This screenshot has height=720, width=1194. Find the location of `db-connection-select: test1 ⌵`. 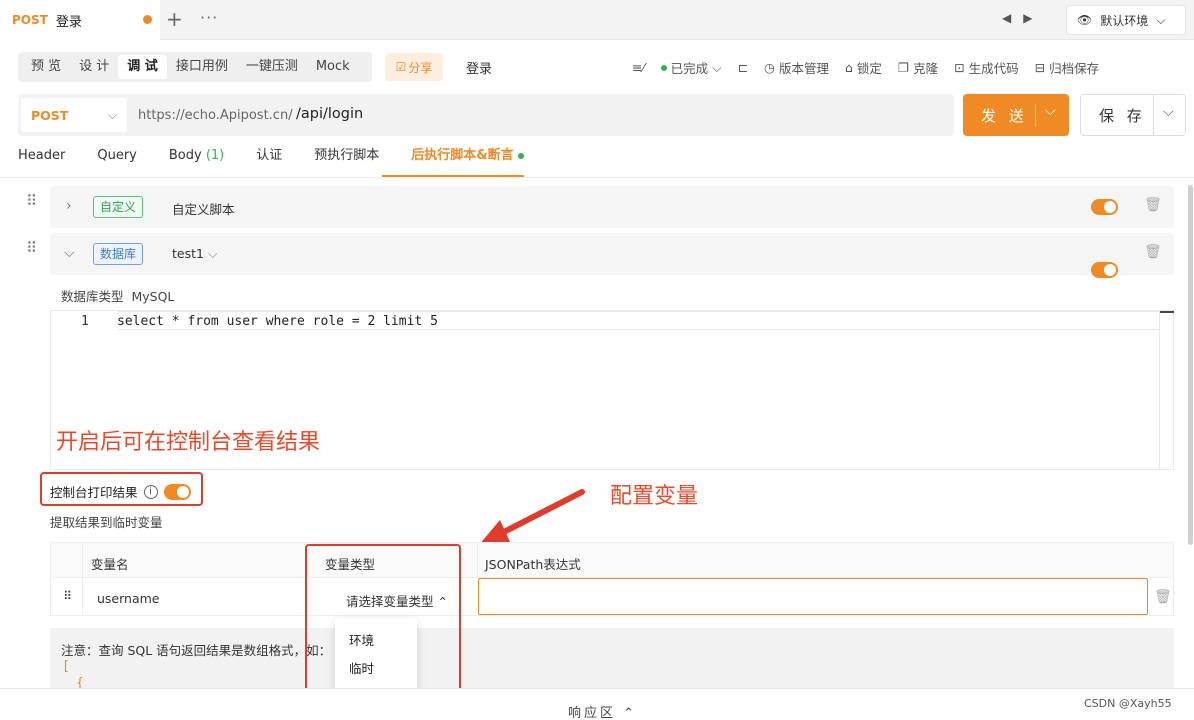

db-connection-select: test1 ⌵ is located at coordinates (194, 254).